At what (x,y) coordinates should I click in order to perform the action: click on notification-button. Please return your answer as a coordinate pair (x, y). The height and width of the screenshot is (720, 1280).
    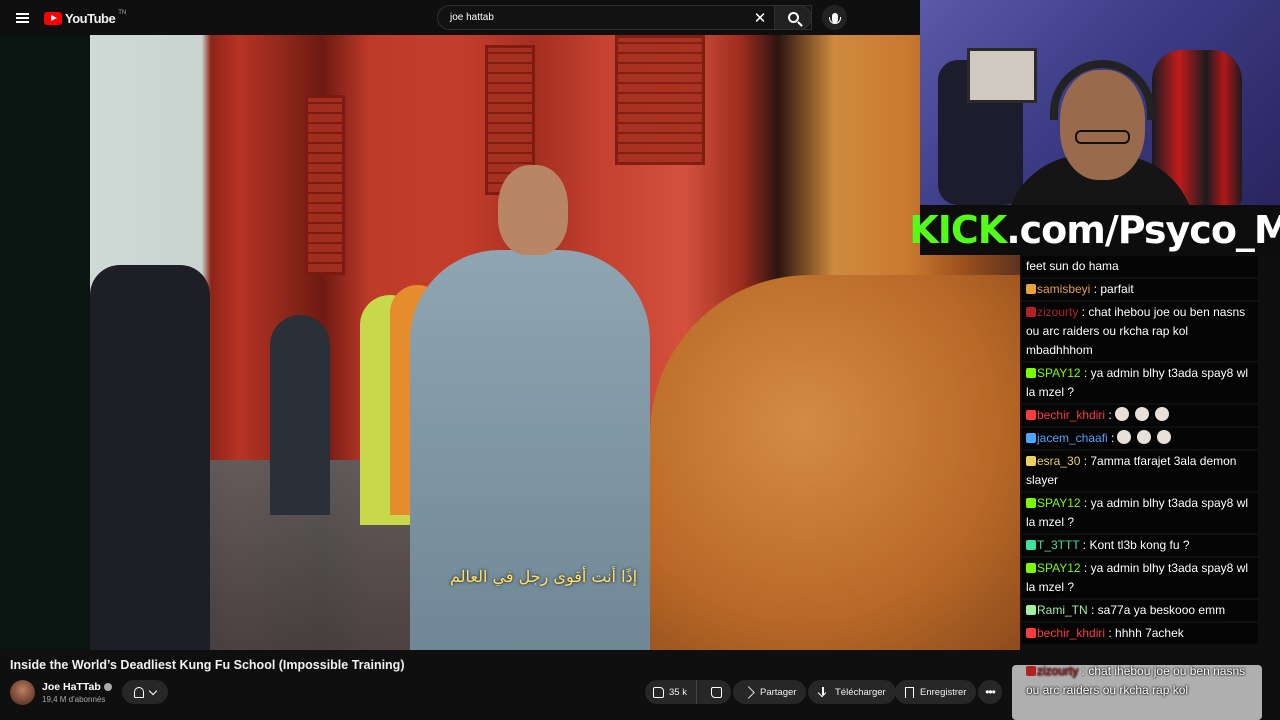
    Looking at the image, I should click on (145, 692).